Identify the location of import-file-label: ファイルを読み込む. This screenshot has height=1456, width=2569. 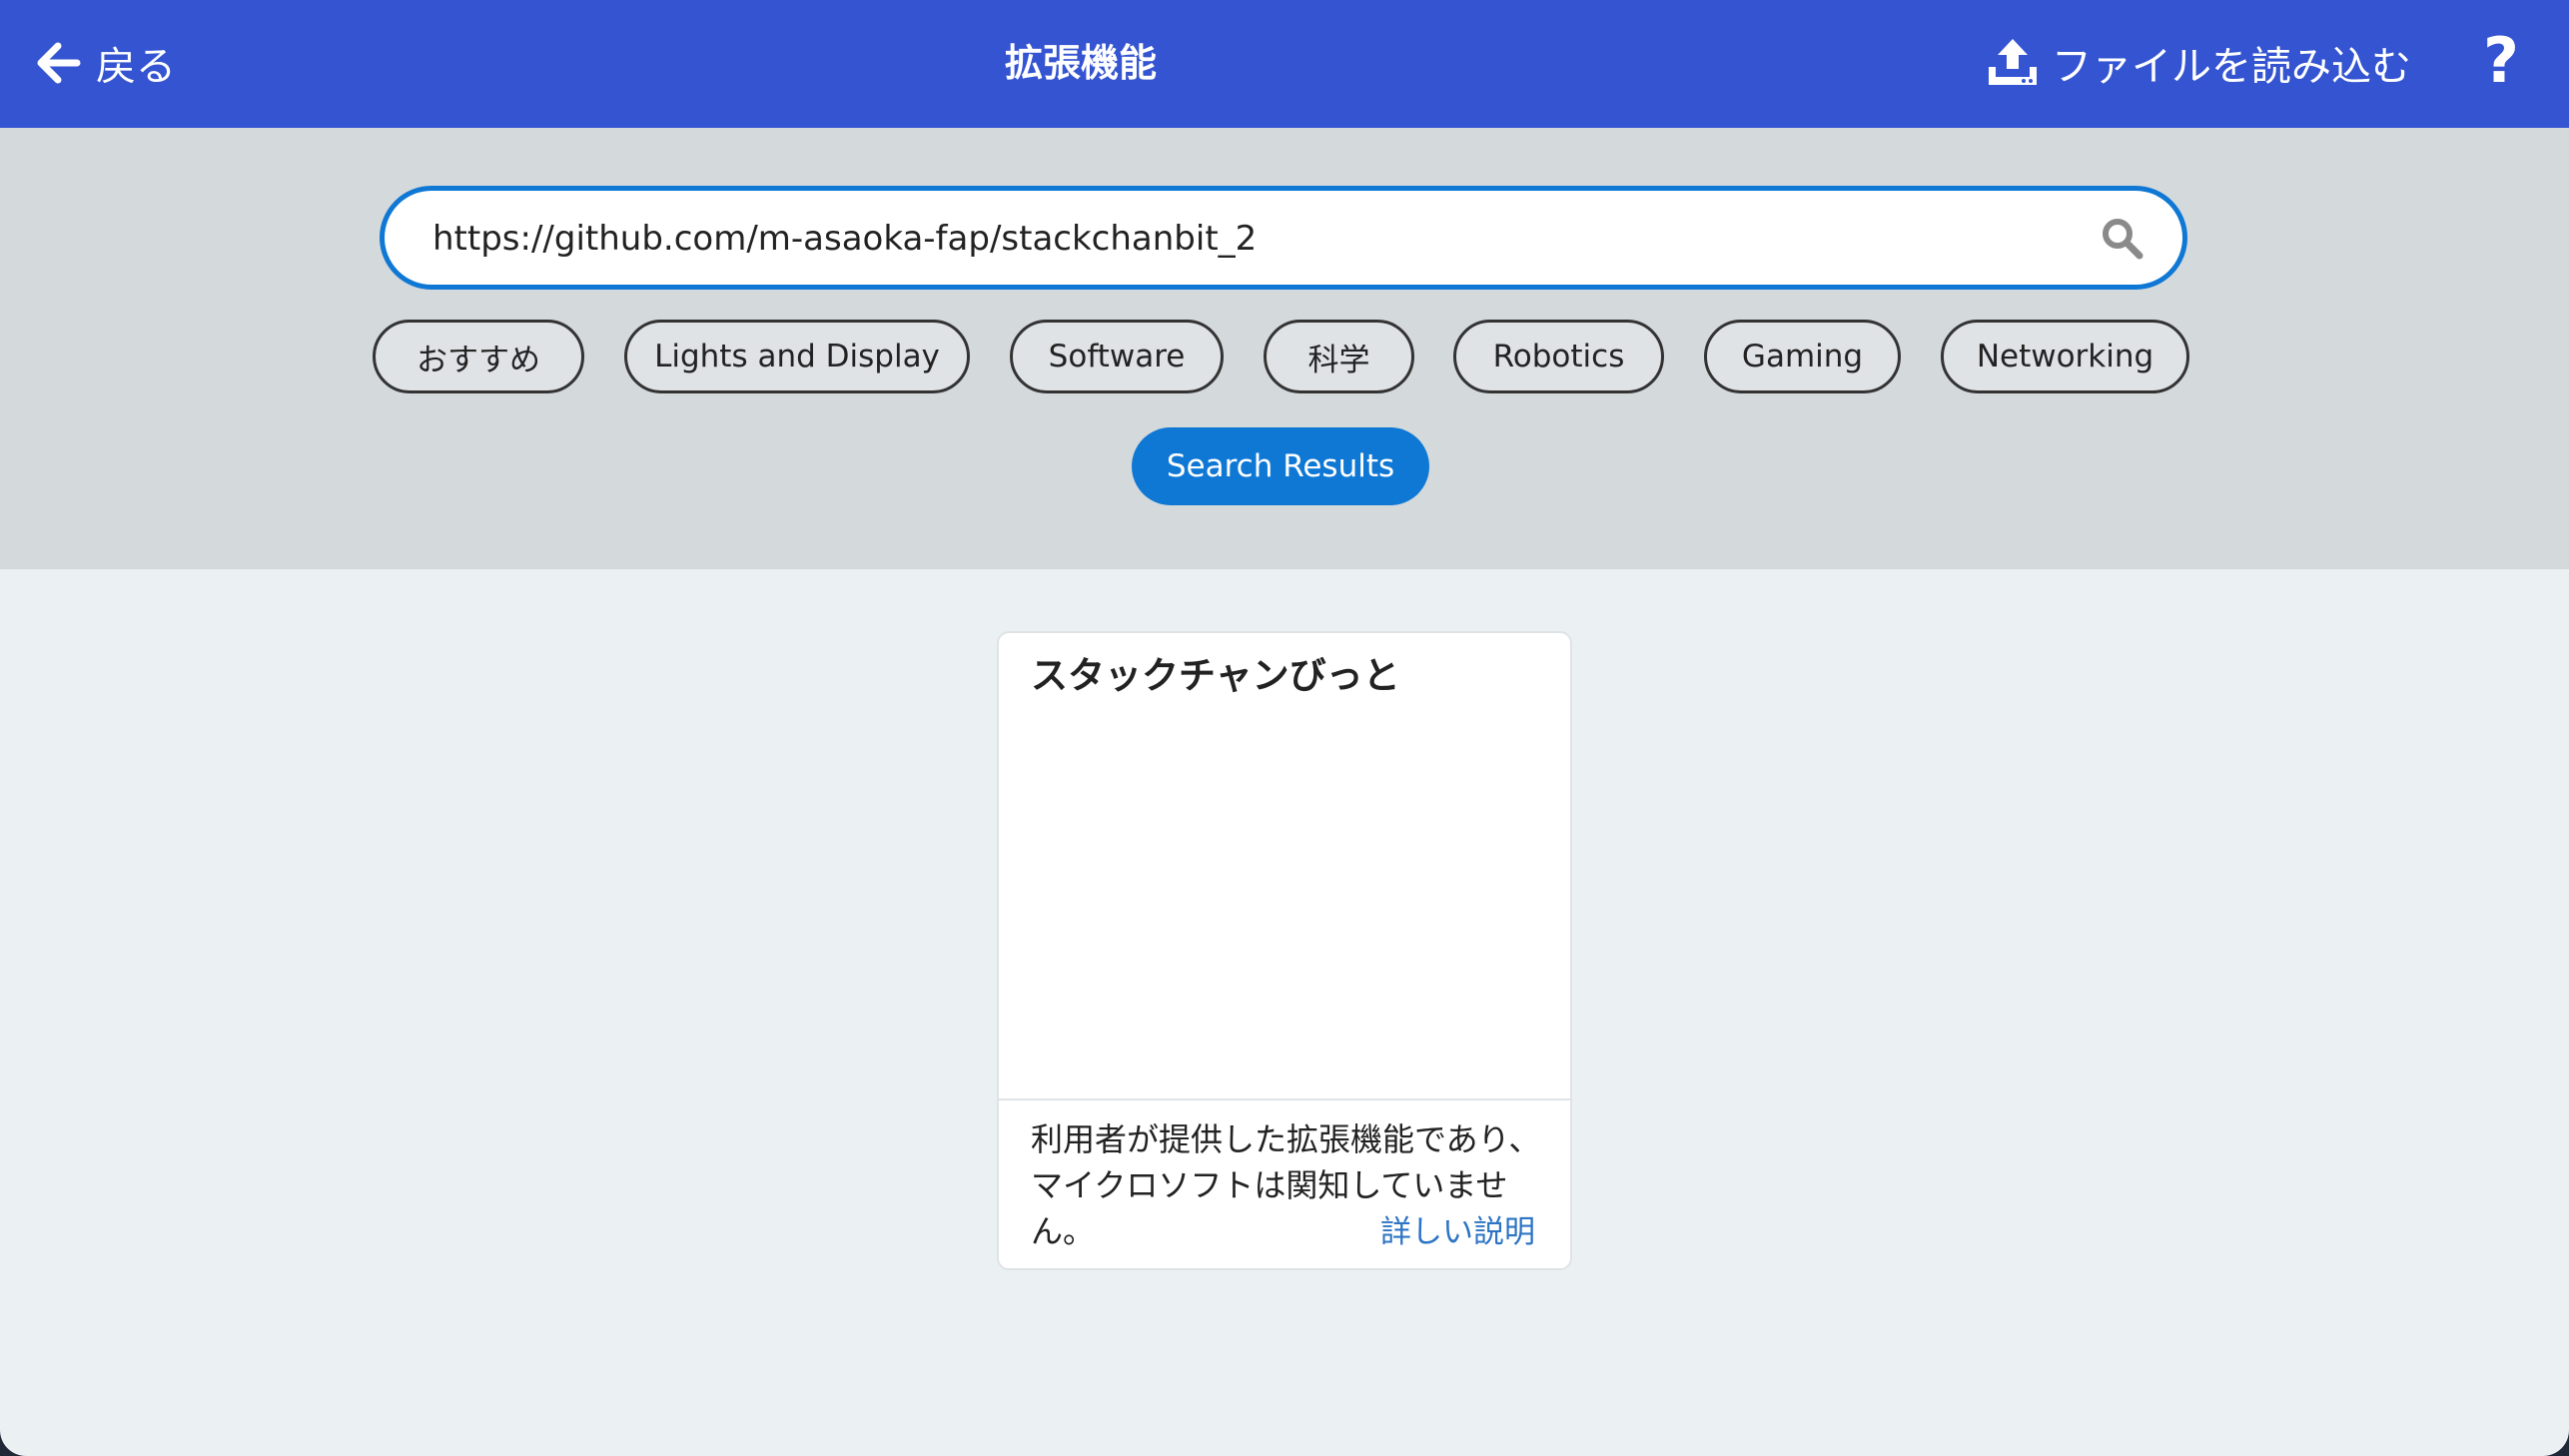
(2232, 67).